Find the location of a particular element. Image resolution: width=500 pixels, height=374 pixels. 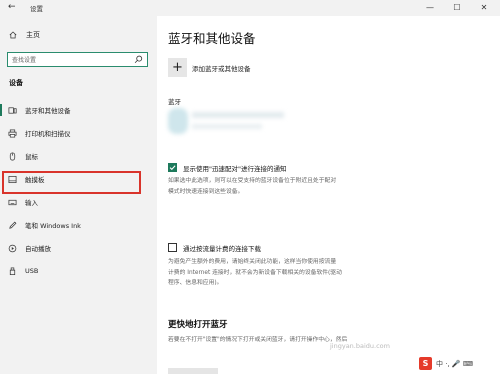

sidebar-item-label: 输入 is located at coordinates (31, 203).